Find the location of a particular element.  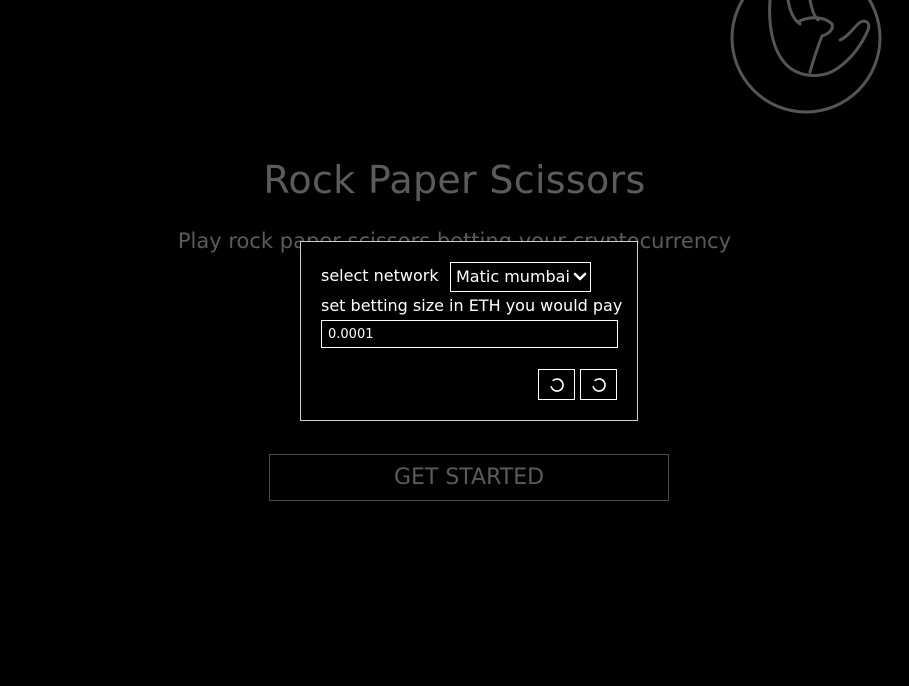

network-label: select network is located at coordinates (380, 275).